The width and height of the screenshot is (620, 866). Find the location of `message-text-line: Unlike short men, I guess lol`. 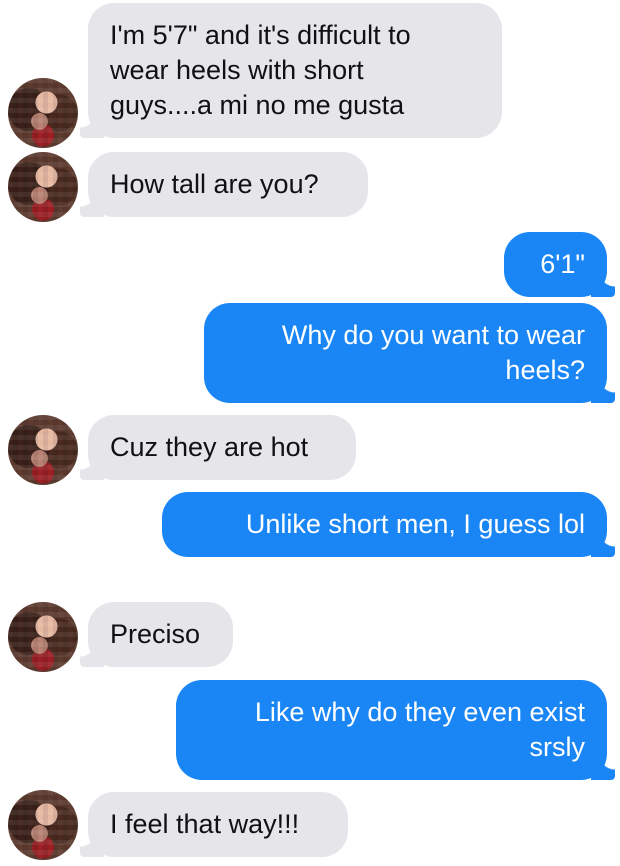

message-text-line: Unlike short men, I guess lol is located at coordinates (415, 524).